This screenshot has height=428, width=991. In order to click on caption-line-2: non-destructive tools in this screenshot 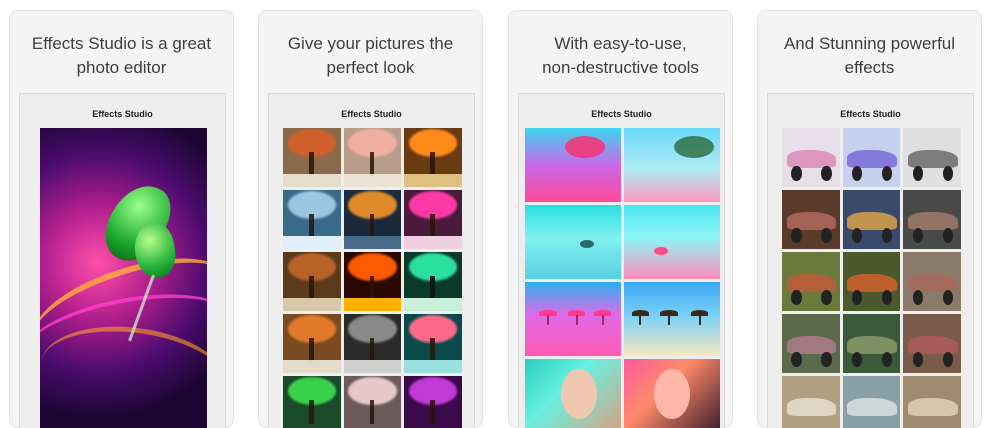, I will do `click(620, 67)`.